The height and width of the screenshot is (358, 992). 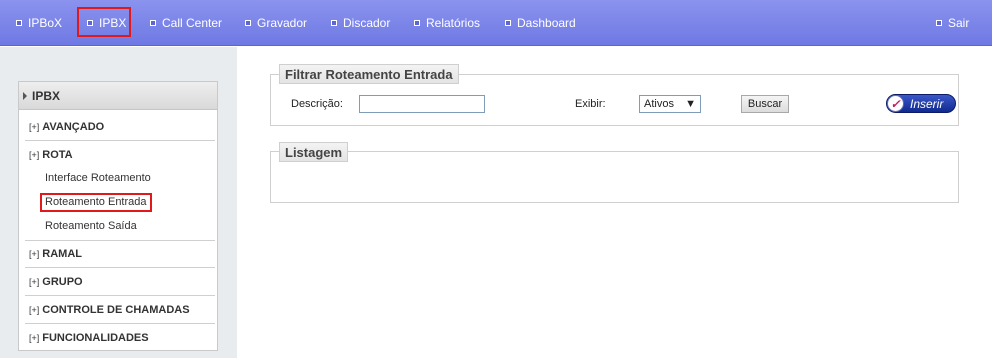 I want to click on insert-button: ✓ Inserir, so click(x=921, y=103).